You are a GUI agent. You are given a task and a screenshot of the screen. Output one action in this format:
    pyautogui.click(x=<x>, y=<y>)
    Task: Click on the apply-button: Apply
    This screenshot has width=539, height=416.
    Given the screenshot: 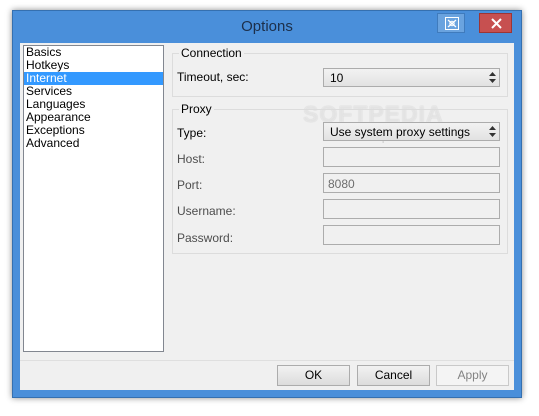 What is the action you would take?
    pyautogui.click(x=472, y=375)
    